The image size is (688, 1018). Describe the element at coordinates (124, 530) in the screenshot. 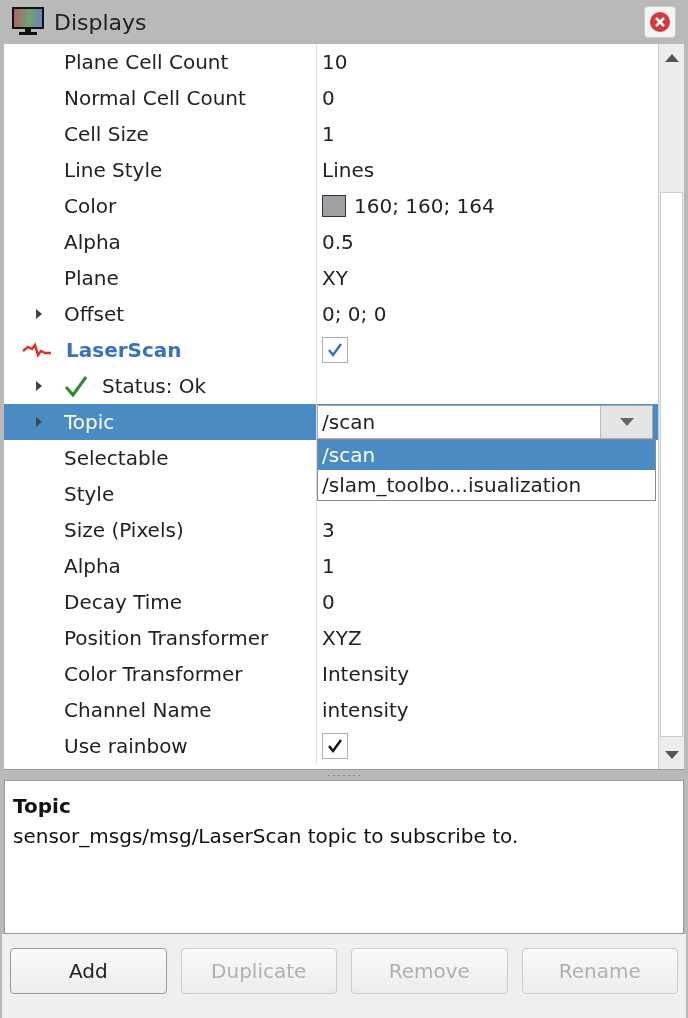

I see `property-label: Size (Pixels)` at that location.